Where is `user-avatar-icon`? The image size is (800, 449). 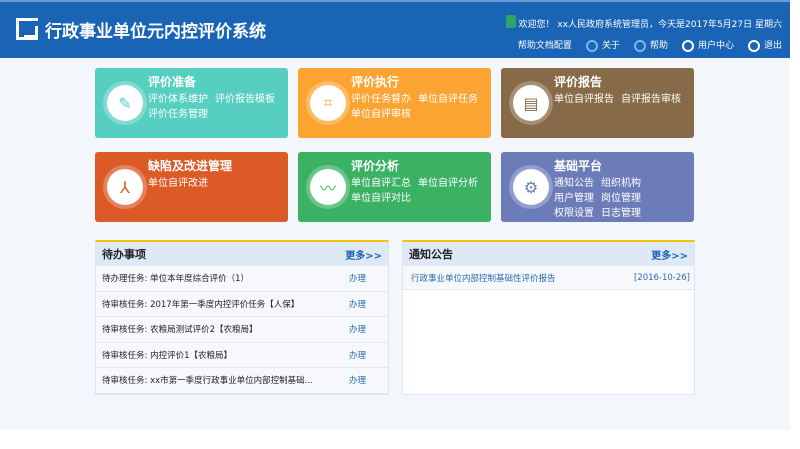 user-avatar-icon is located at coordinates (511, 21).